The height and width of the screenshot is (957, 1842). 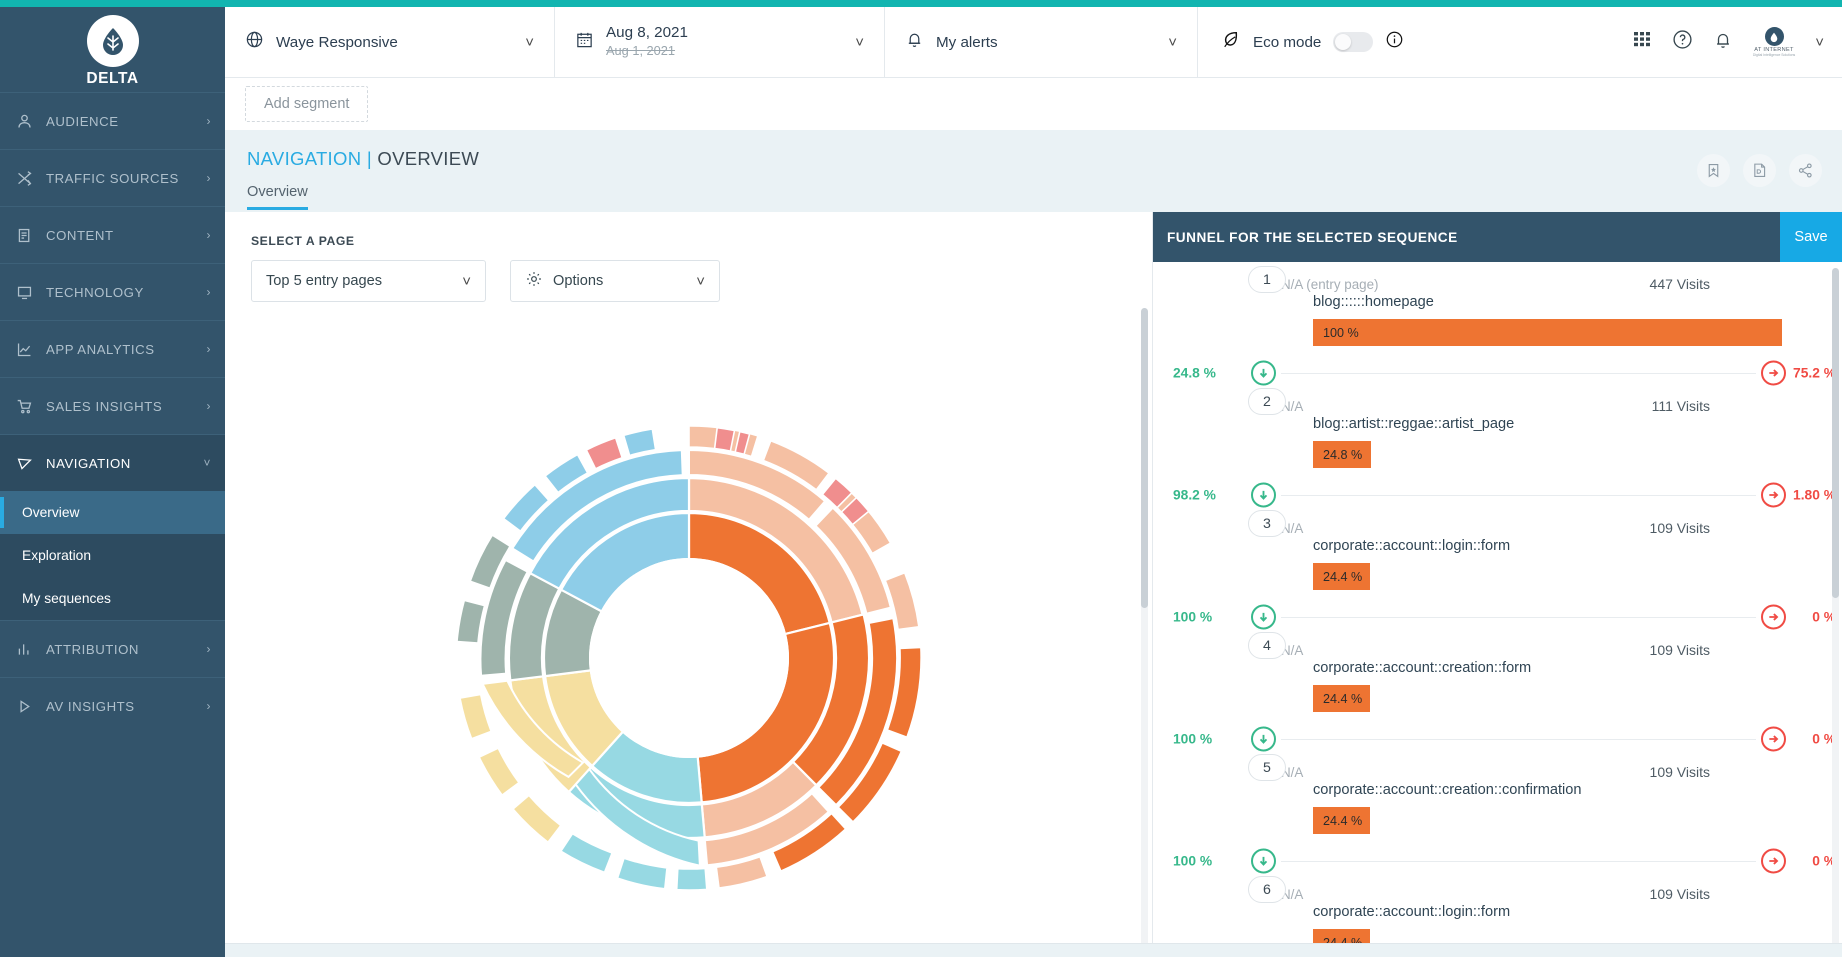 What do you see at coordinates (1819, 42) in the screenshot?
I see `account-chevron-down-icon: ˅` at bounding box center [1819, 42].